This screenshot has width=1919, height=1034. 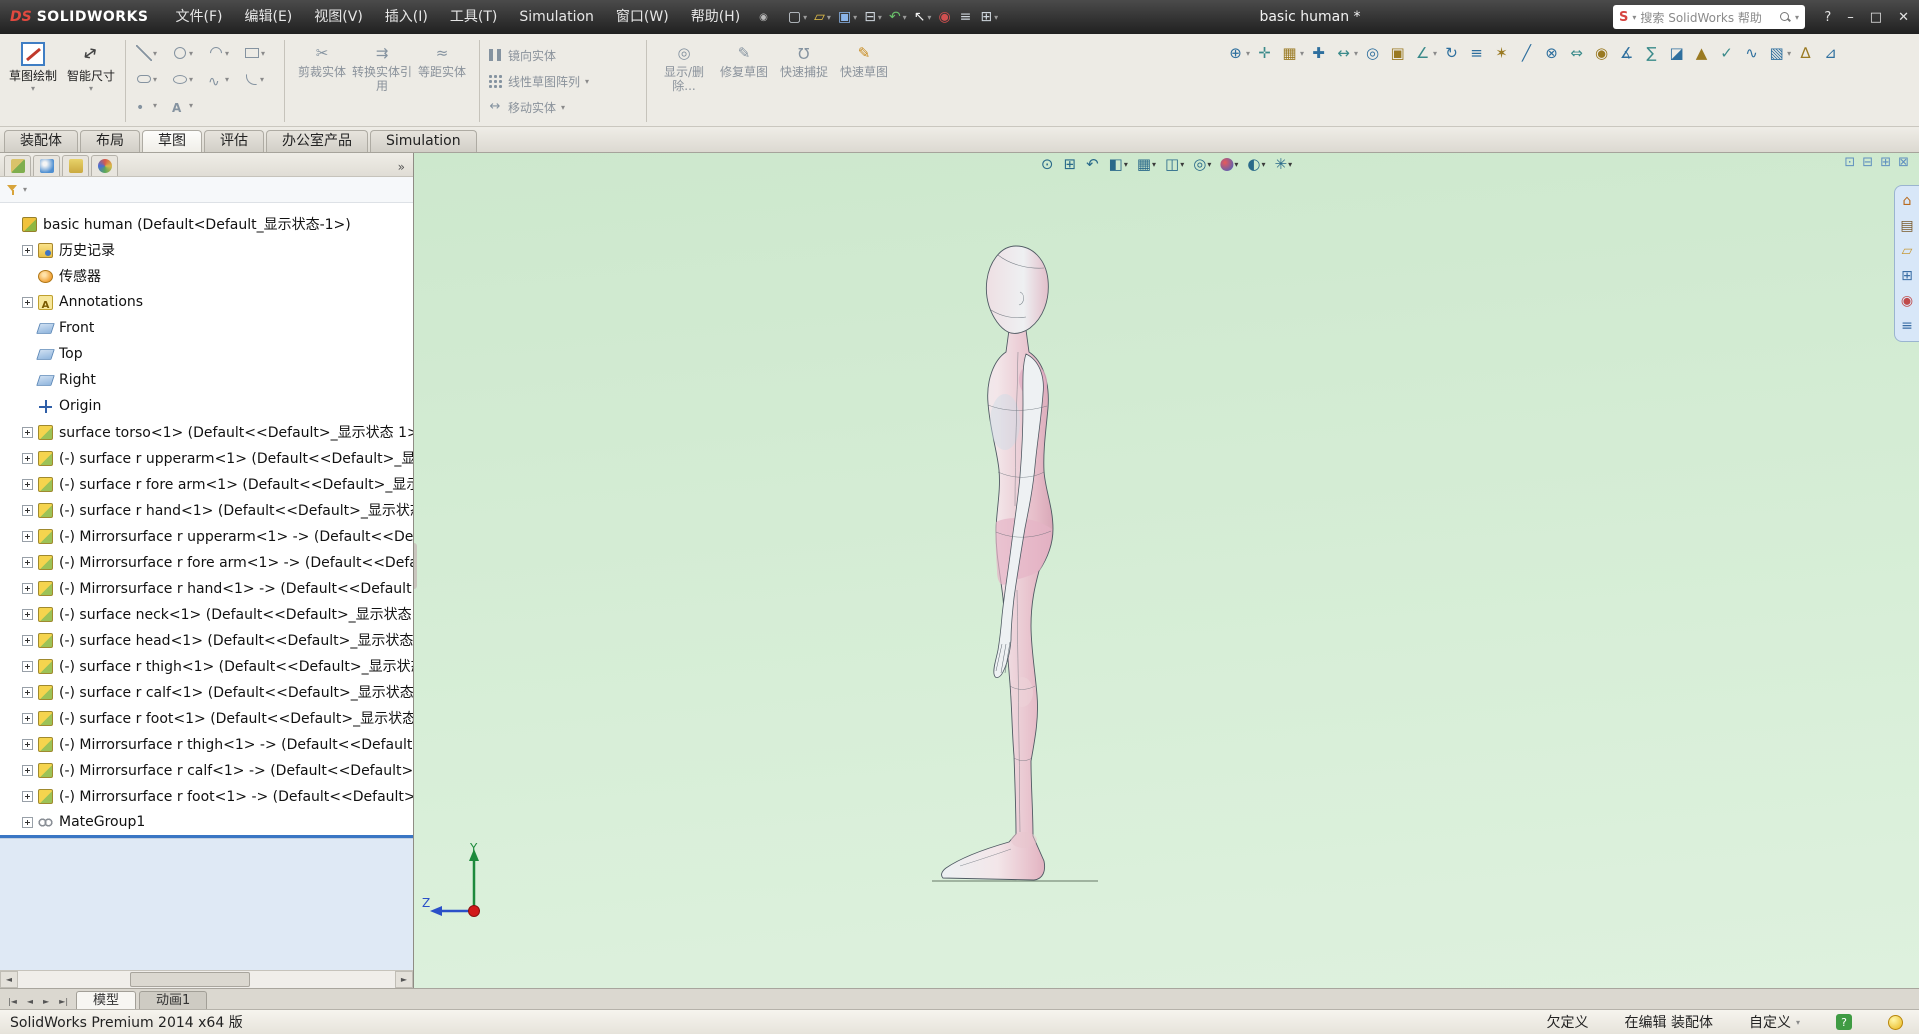 I want to click on quick-snaps-button: 快速捕捉, so click(x=804, y=65).